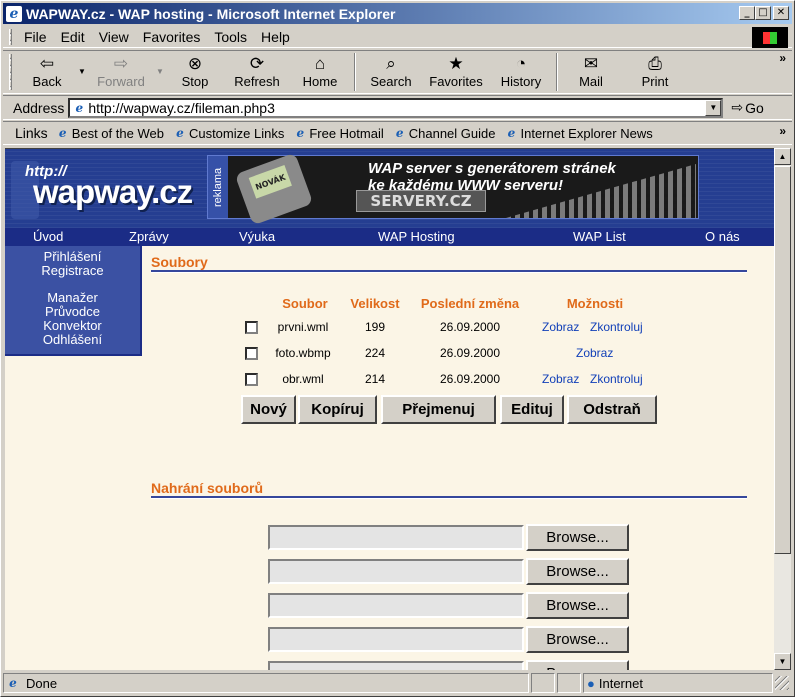  I want to click on links-label: Links, so click(31, 133).